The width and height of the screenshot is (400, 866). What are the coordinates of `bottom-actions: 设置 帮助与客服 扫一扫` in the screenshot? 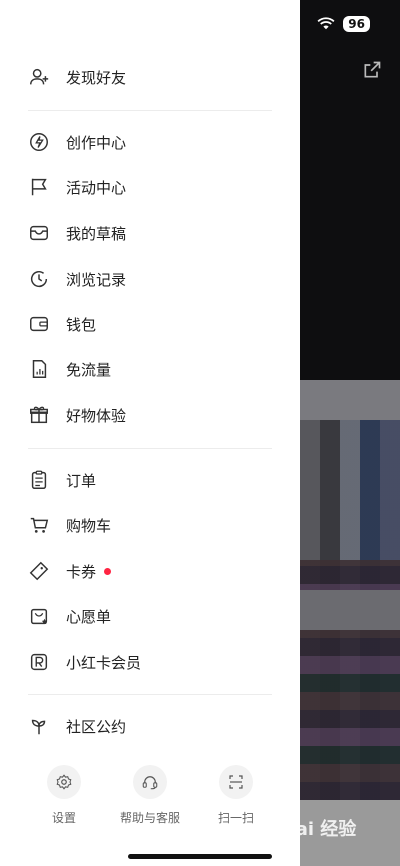 It's located at (150, 795).